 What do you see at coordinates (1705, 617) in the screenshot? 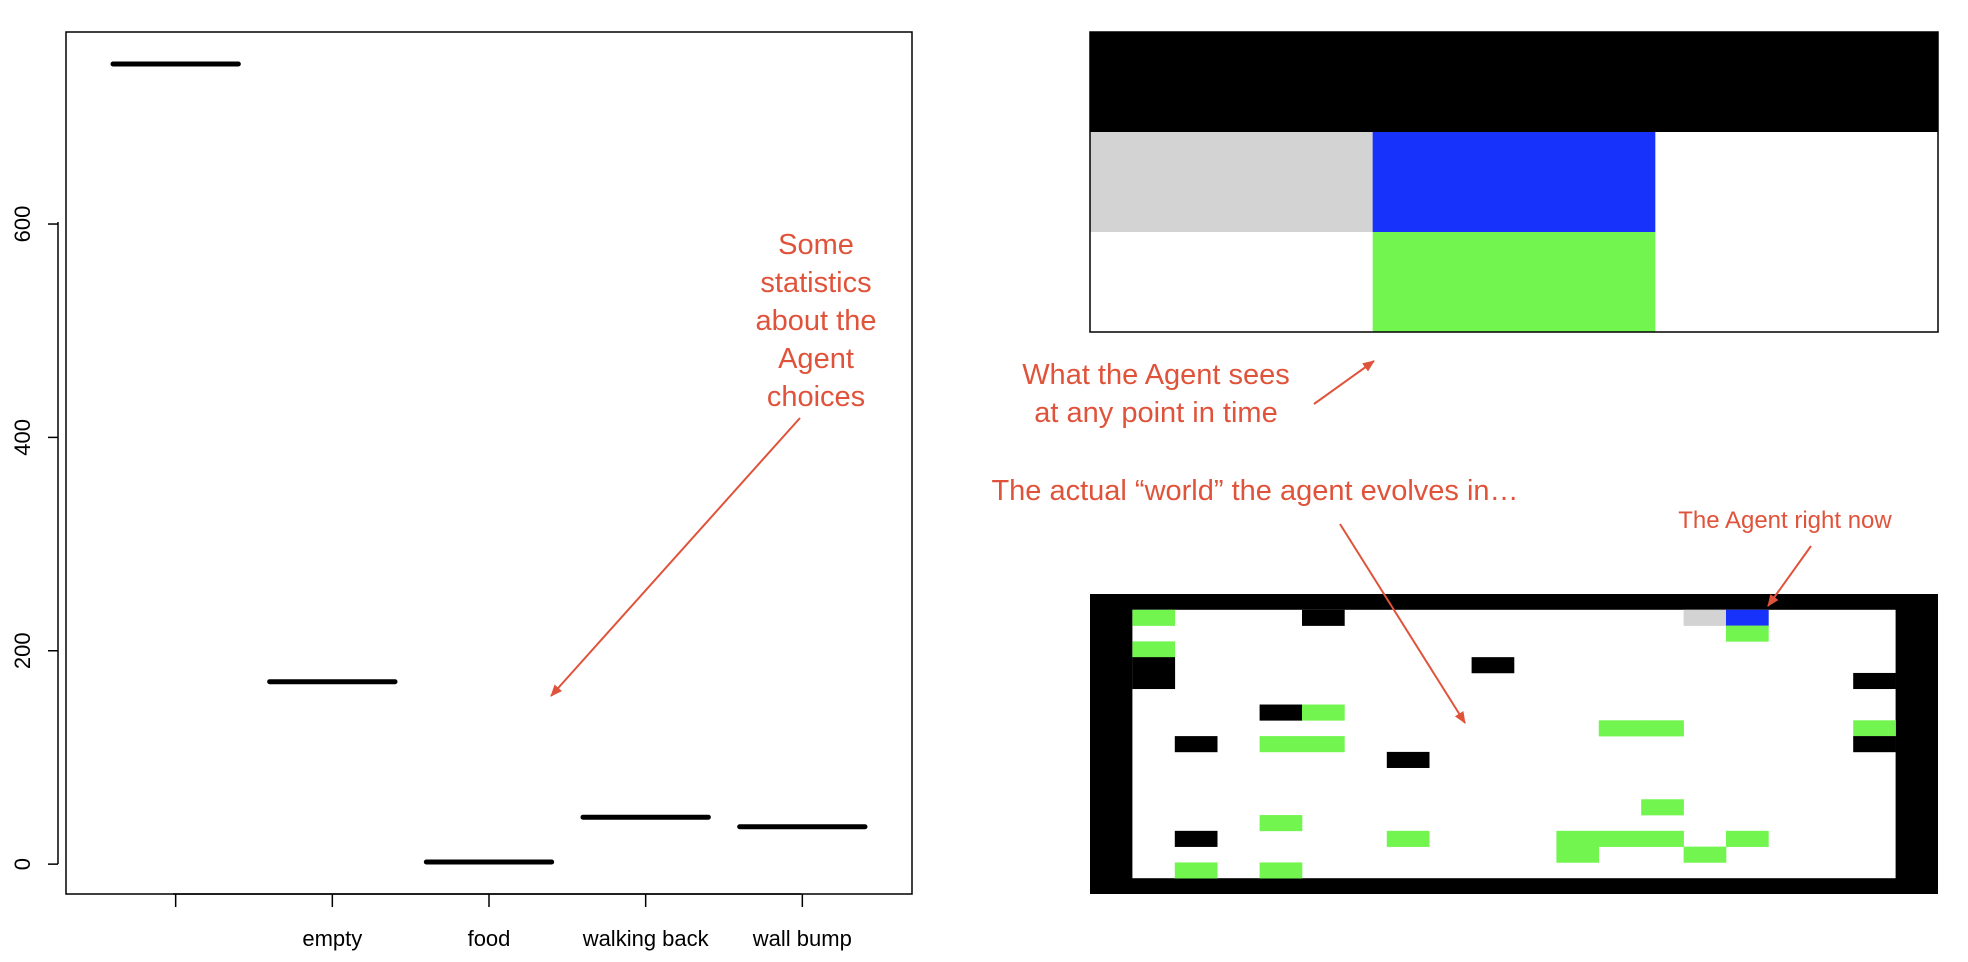
I see `world-cell-visited` at bounding box center [1705, 617].